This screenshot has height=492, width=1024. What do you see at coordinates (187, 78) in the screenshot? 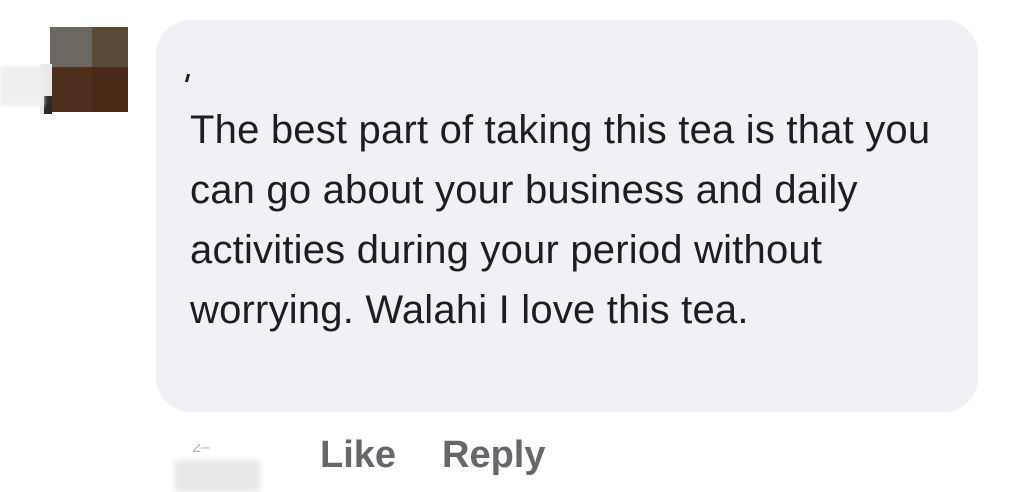
I see `commenter-name-remnant` at bounding box center [187, 78].